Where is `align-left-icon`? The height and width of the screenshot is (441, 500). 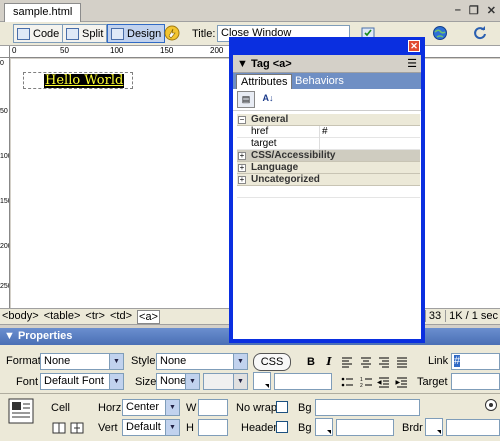 align-left-icon is located at coordinates (347, 362).